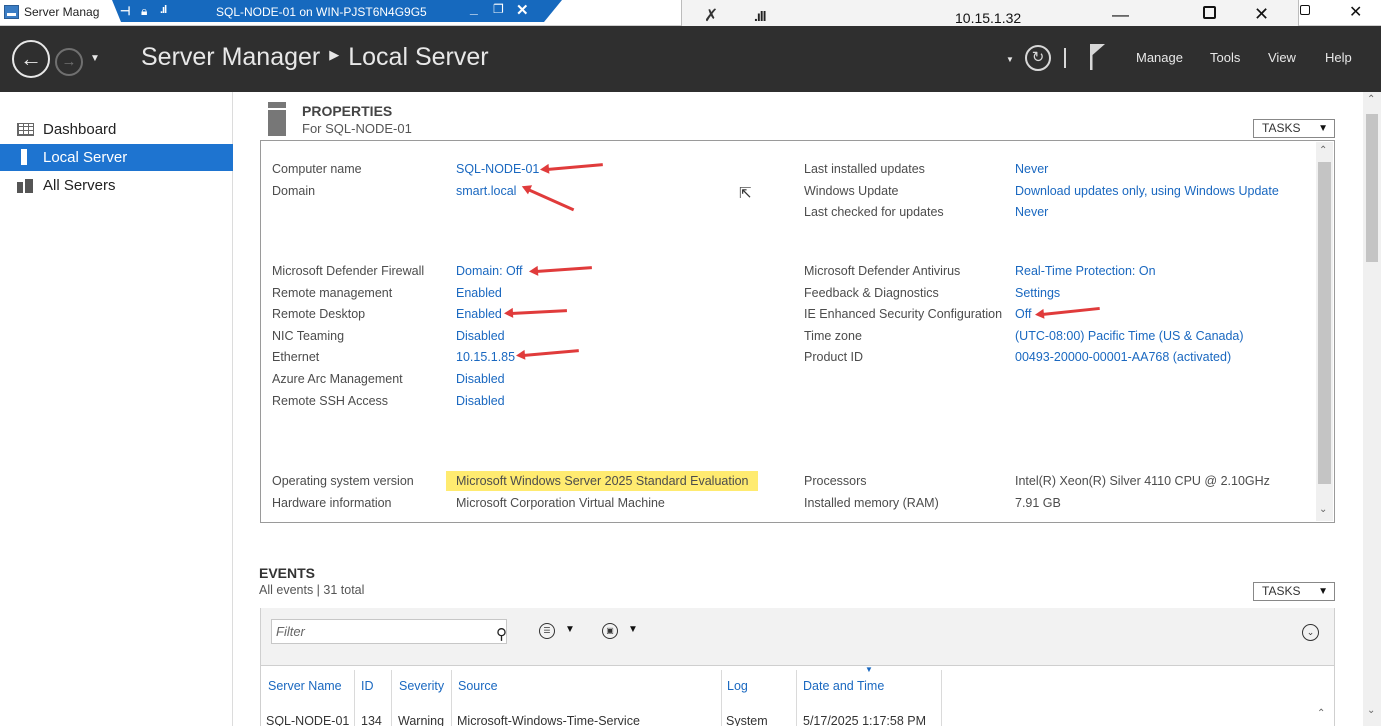 This screenshot has width=1381, height=726. What do you see at coordinates (80, 129) in the screenshot?
I see `sidebar-item-label: Dashboard` at bounding box center [80, 129].